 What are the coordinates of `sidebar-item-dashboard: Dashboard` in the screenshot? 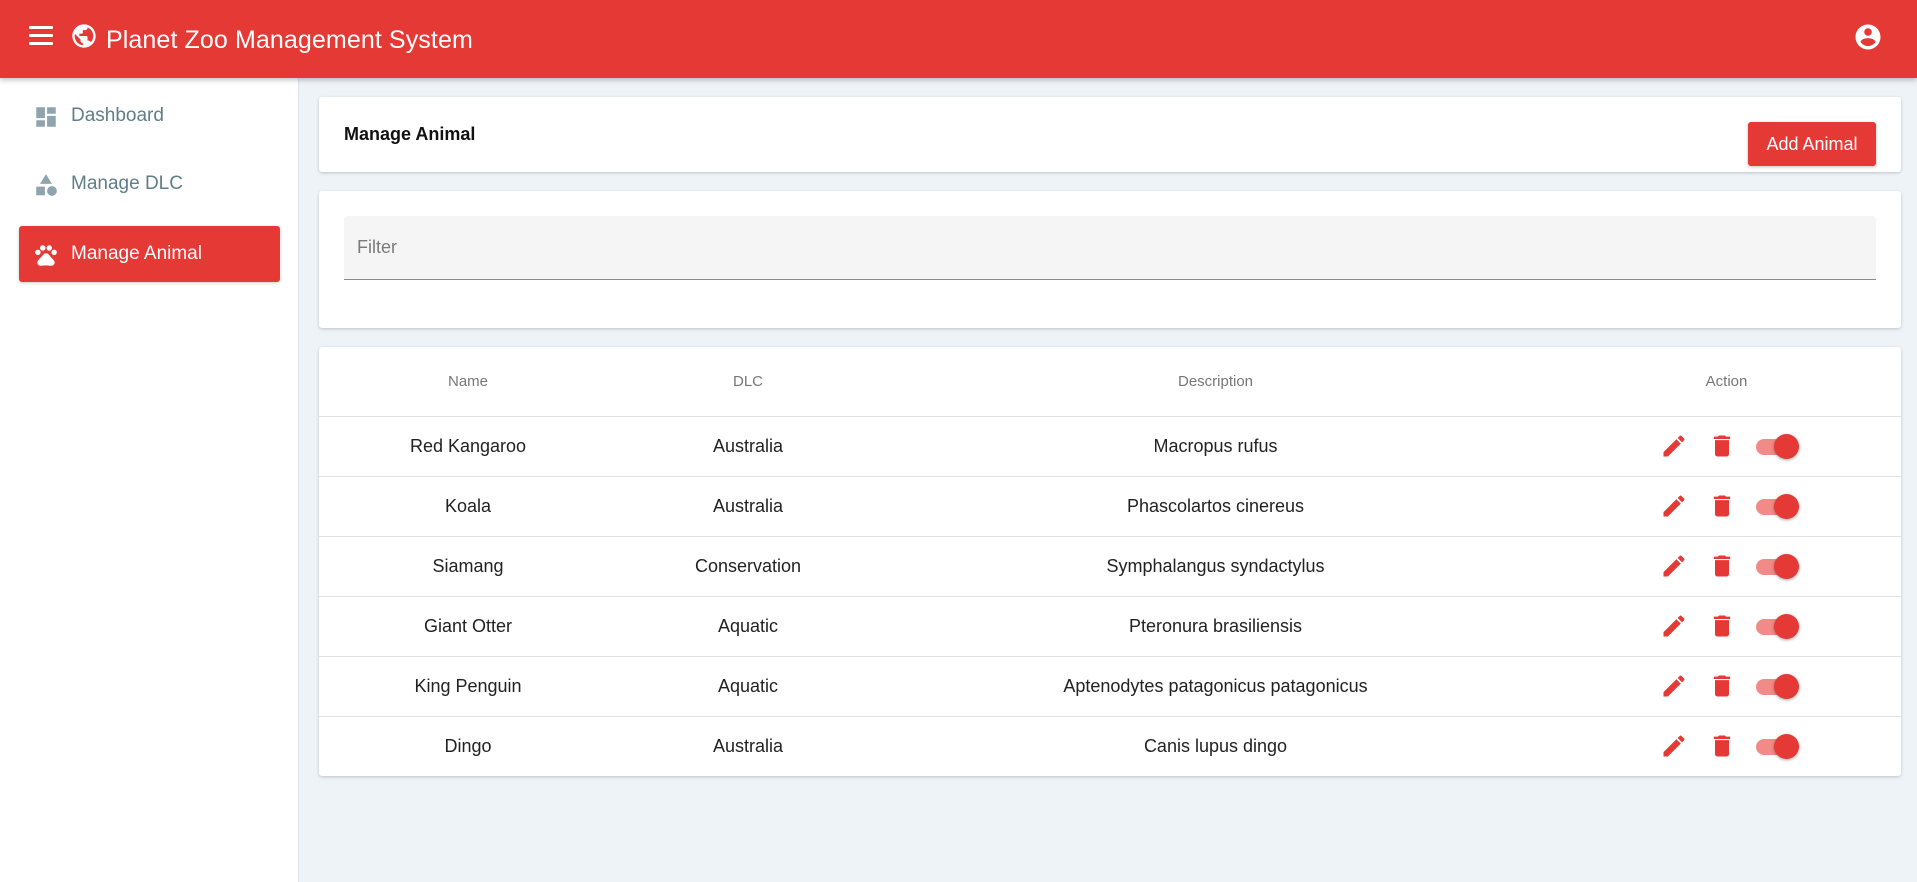 It's located at (149, 116).